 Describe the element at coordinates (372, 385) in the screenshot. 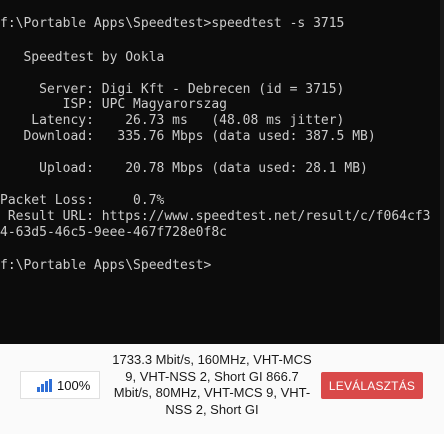

I see `disconnect-button: LEVÁLASZTÁS` at that location.